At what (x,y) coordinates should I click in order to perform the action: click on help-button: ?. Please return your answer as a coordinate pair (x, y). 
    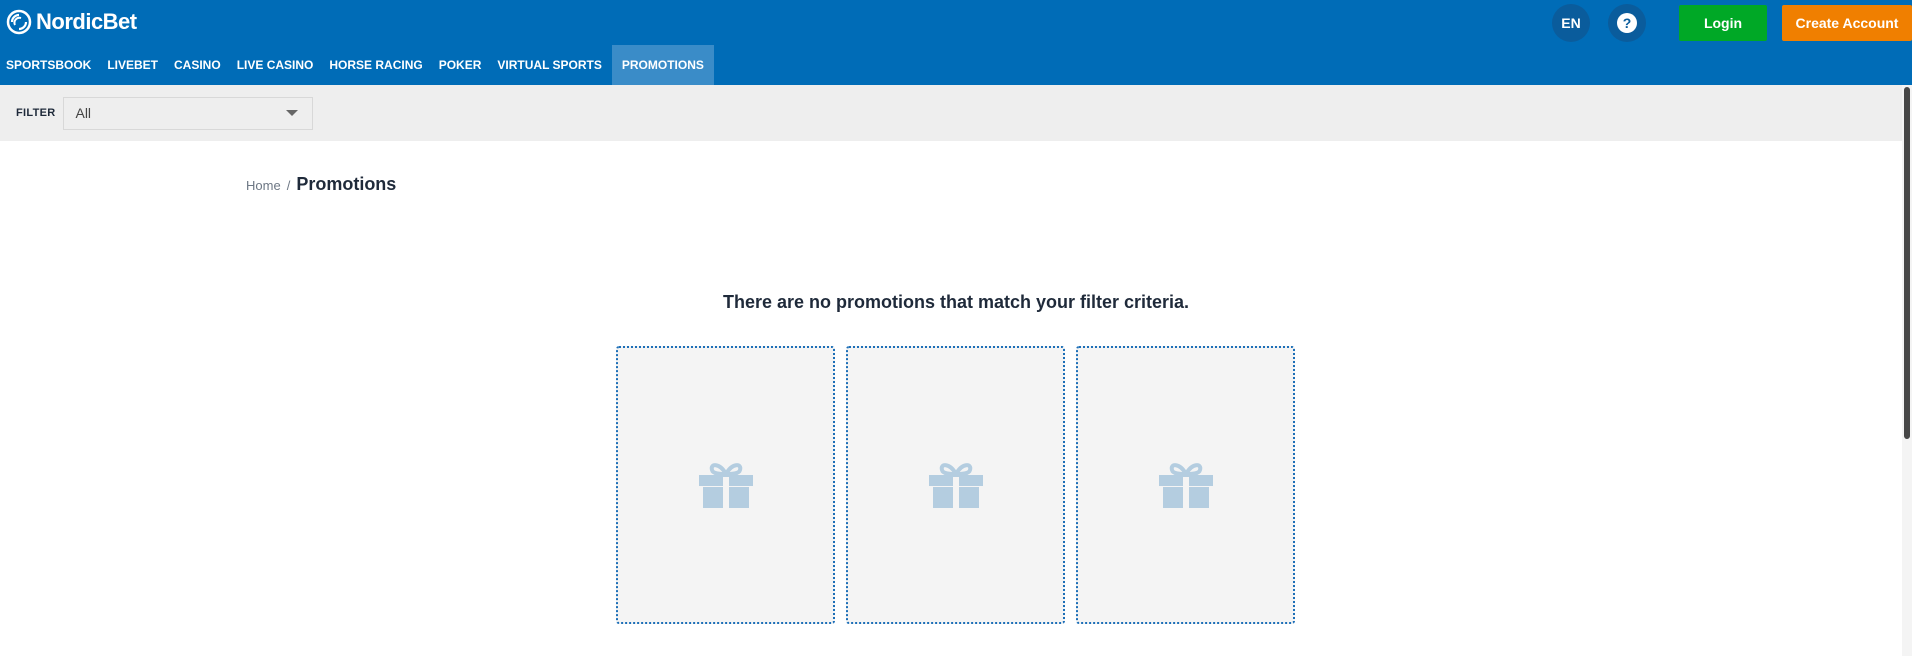
    Looking at the image, I should click on (1627, 23).